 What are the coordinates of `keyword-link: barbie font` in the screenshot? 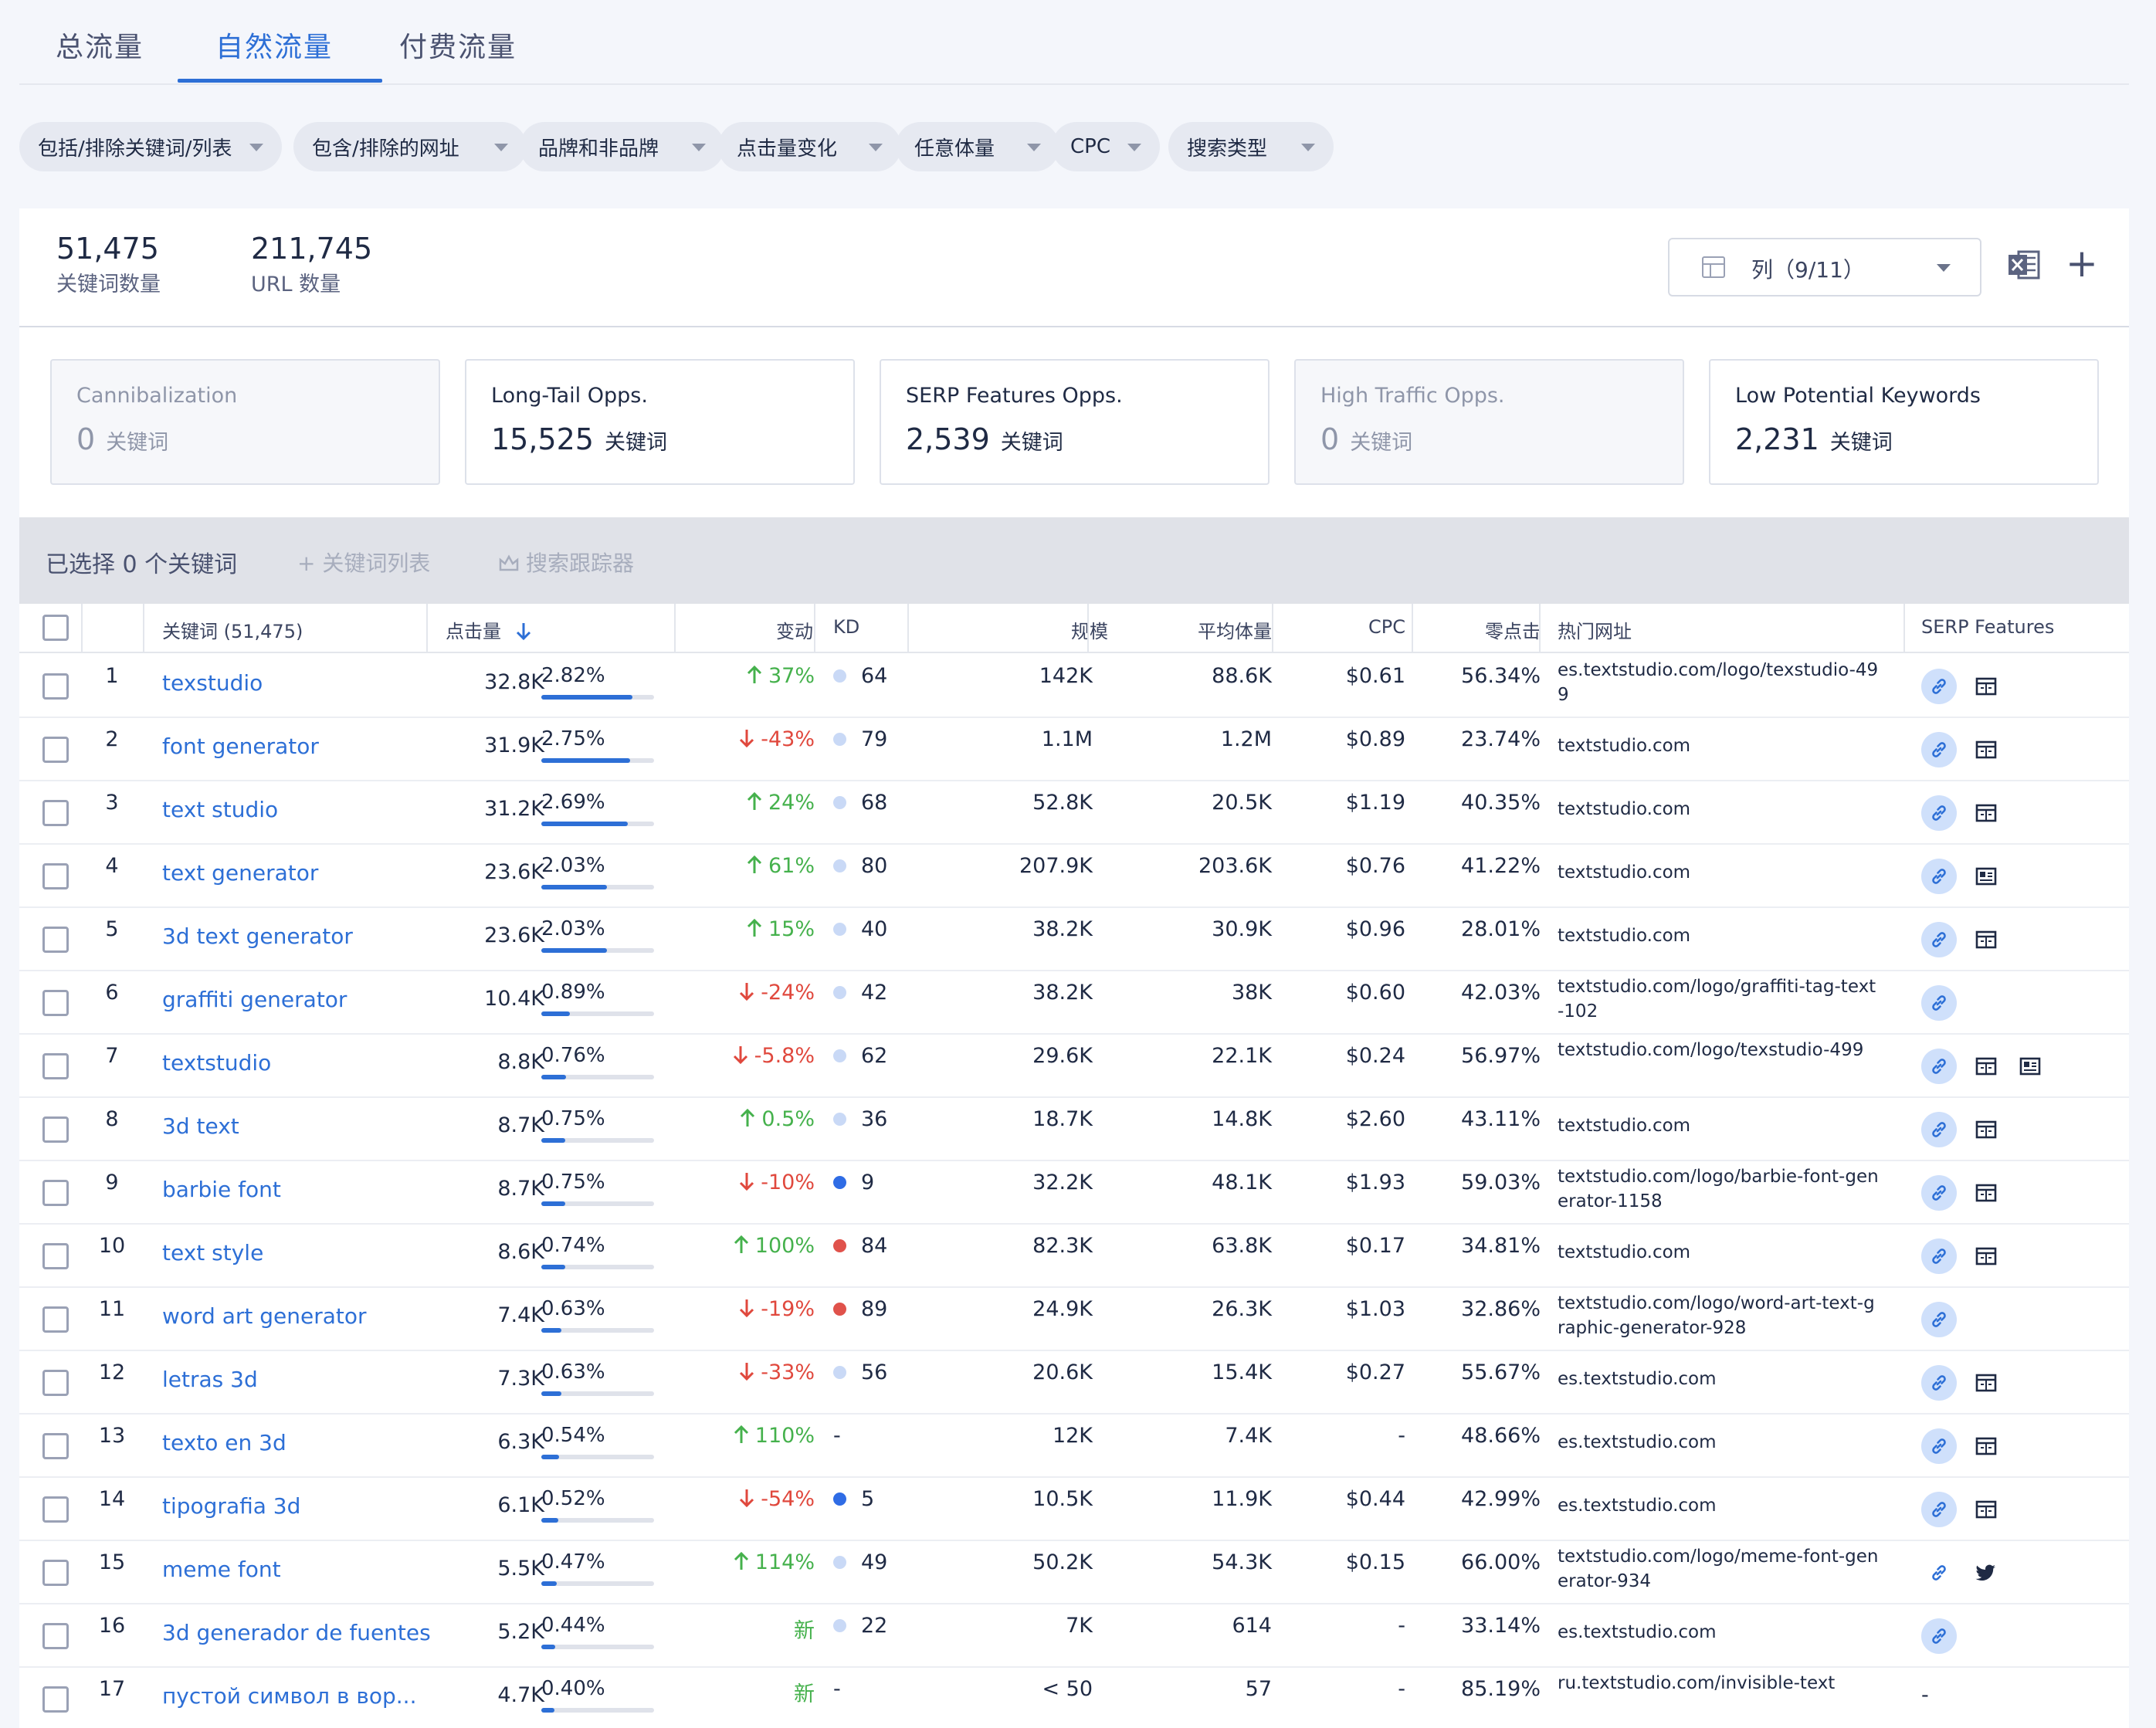 It's located at (221, 1189).